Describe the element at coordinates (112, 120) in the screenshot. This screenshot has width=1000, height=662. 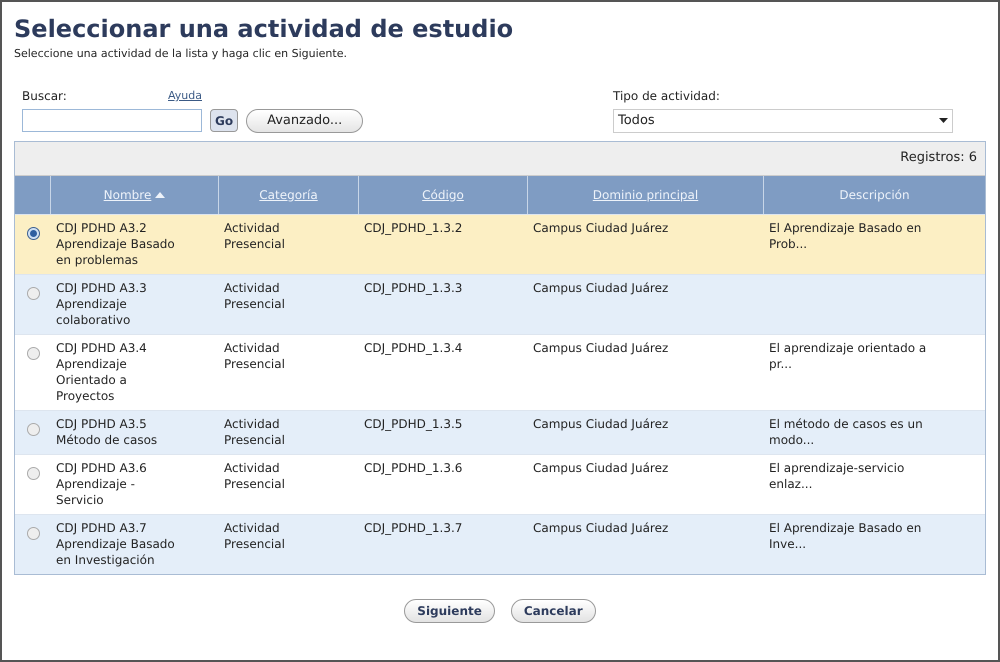
I see `search-field` at that location.